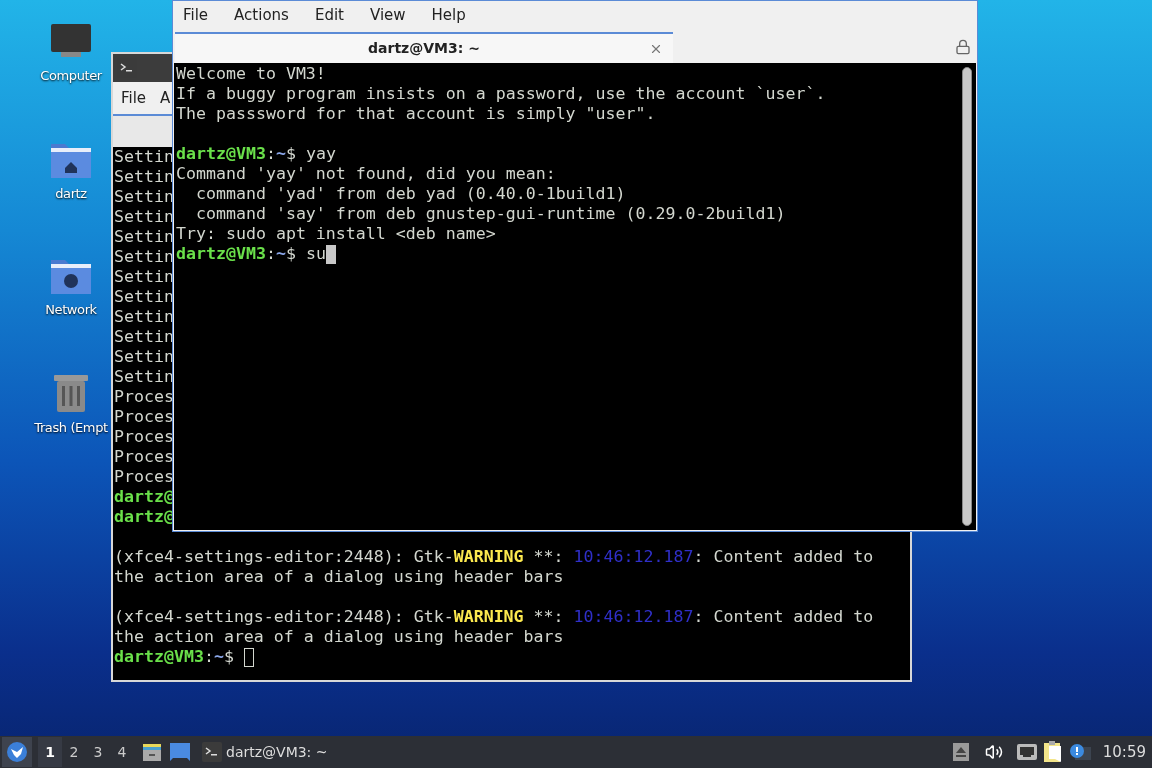  I want to click on notification-icon, so click(1079, 752).